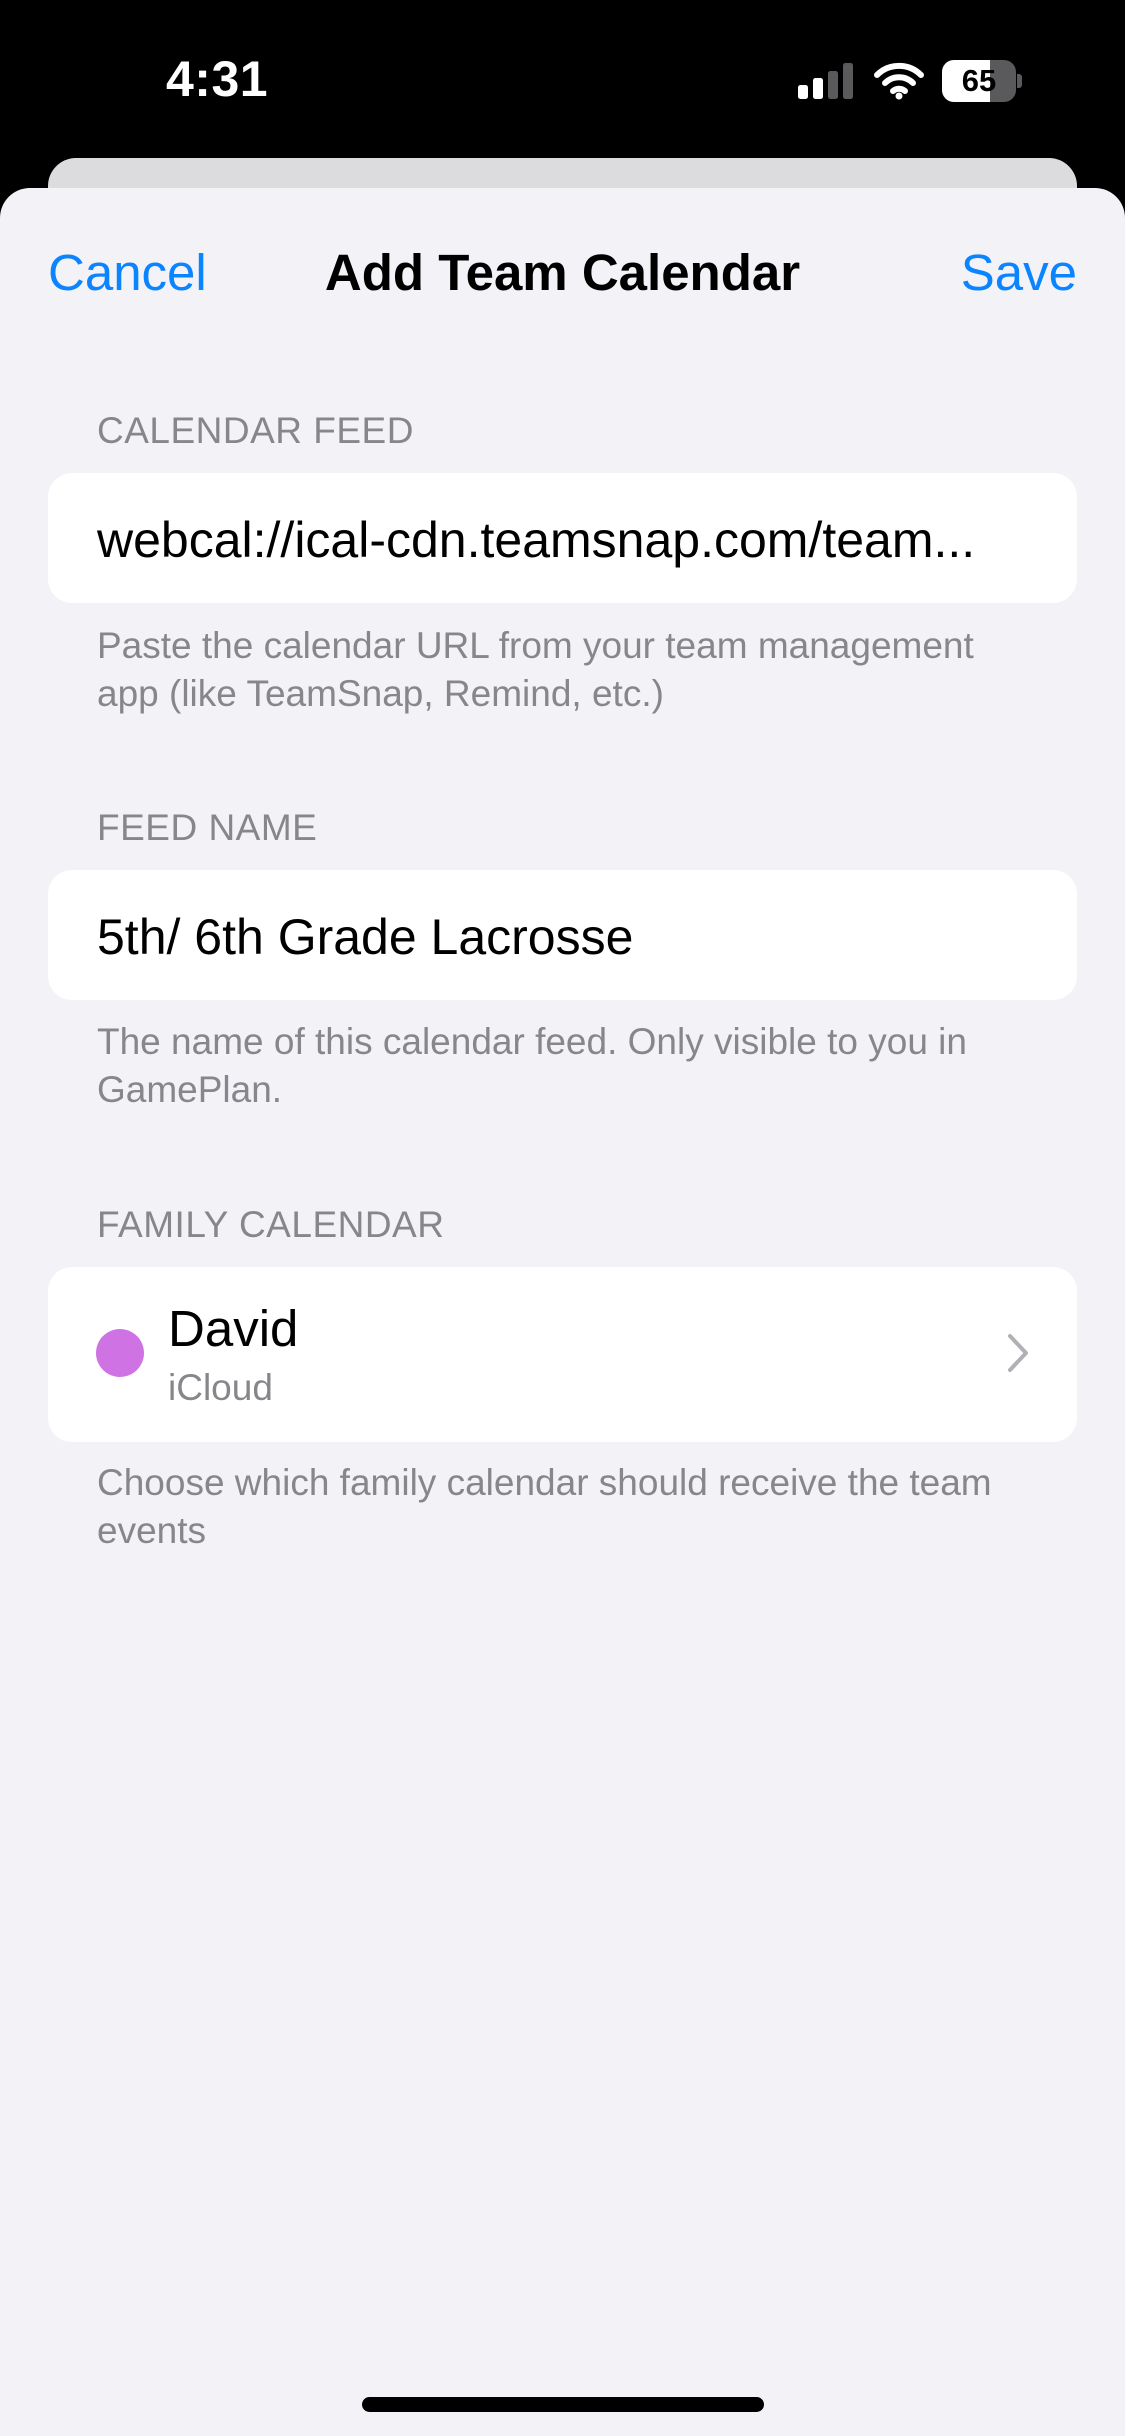  Describe the element at coordinates (562, 80) in the screenshot. I see `status-bar: 4:31 65` at that location.